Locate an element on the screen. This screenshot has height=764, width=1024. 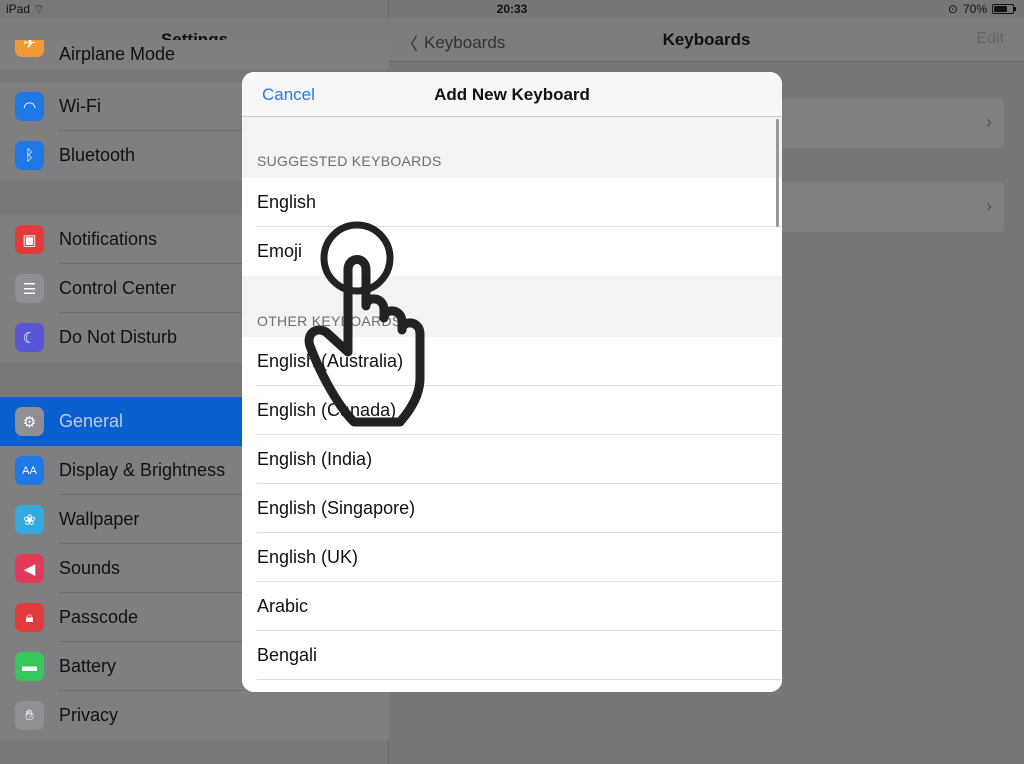
detail-row-keyboards: › is located at coordinates (891, 123).